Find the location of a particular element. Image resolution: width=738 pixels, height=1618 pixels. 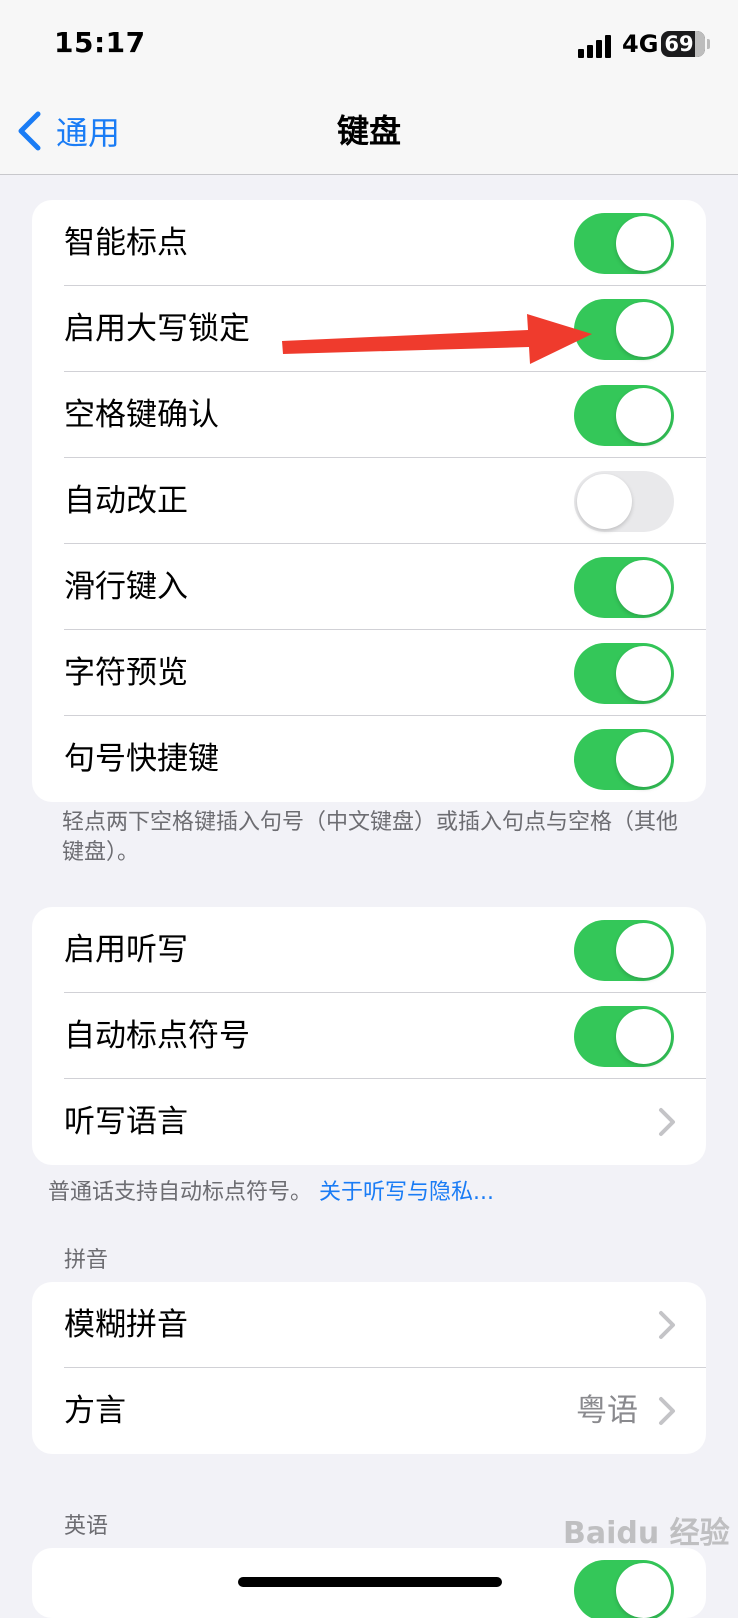

setting-row-slide-to-type: 滑行键入 is located at coordinates (369, 587).